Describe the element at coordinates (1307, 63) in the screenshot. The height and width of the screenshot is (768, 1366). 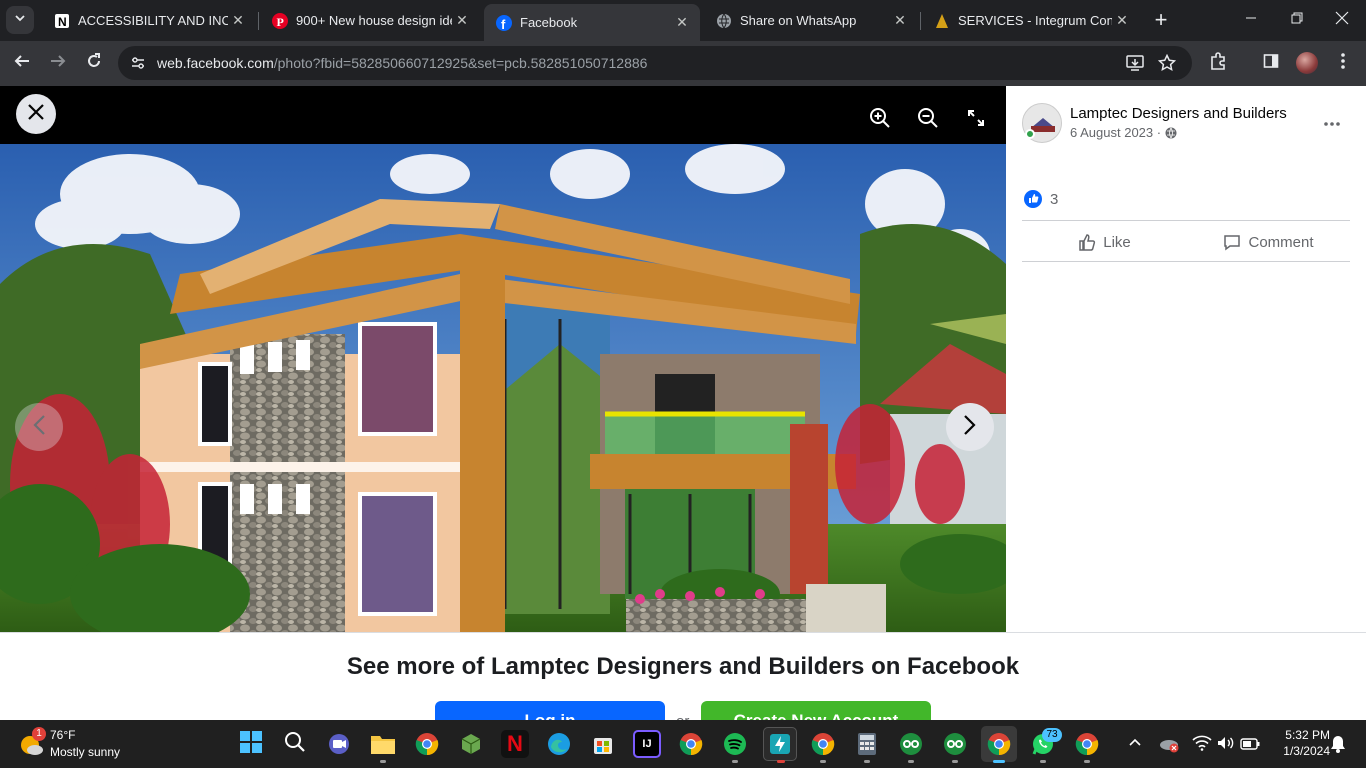
I see `profile-button` at that location.